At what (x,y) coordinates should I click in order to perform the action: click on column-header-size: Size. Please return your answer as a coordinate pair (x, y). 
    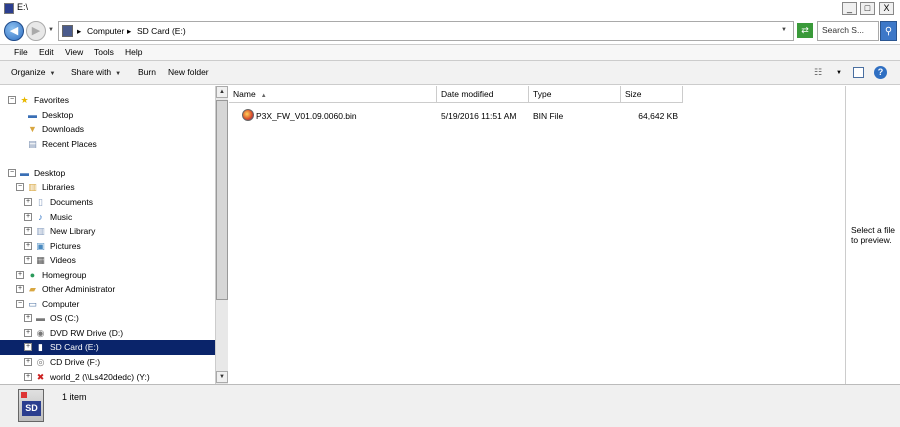
    Looking at the image, I should click on (652, 94).